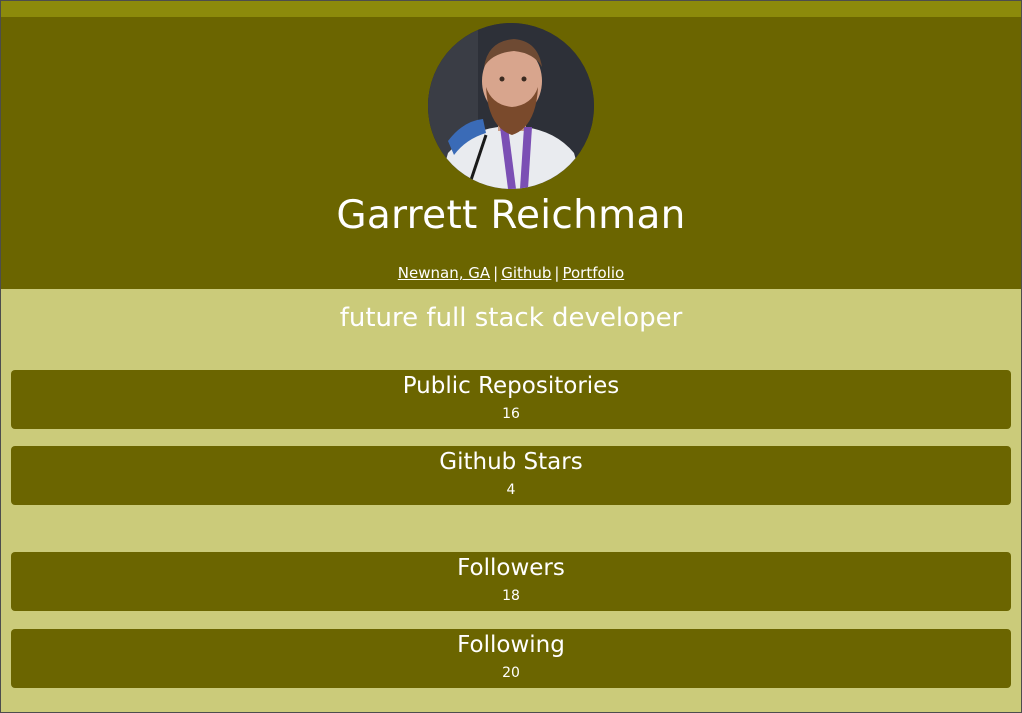 The height and width of the screenshot is (713, 1022). Describe the element at coordinates (511, 596) in the screenshot. I see `stat-value: 18` at that location.